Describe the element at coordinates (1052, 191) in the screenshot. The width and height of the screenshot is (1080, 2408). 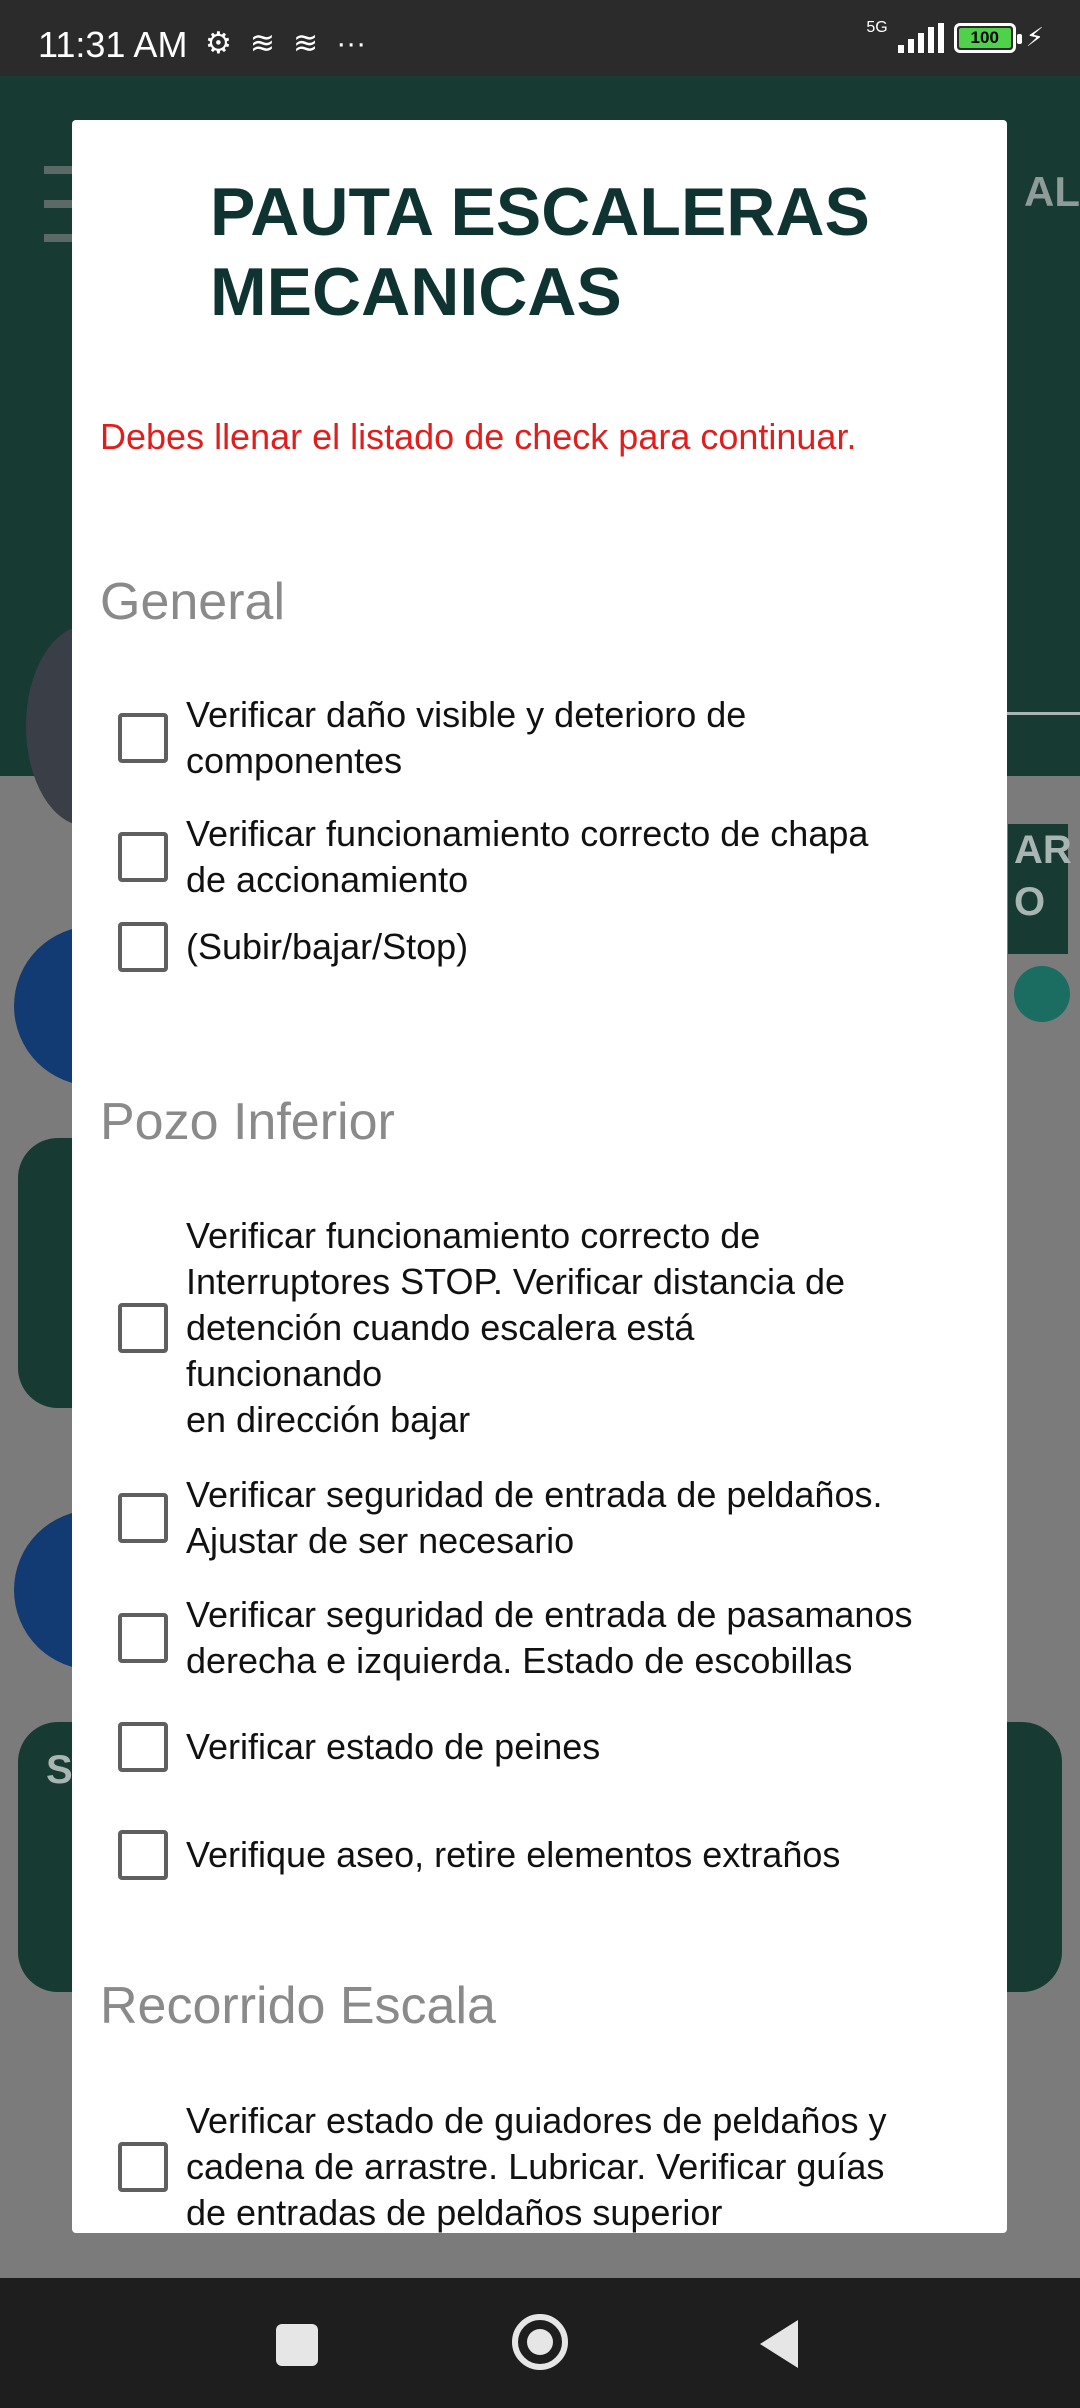
I see `background-header-text: AL` at that location.